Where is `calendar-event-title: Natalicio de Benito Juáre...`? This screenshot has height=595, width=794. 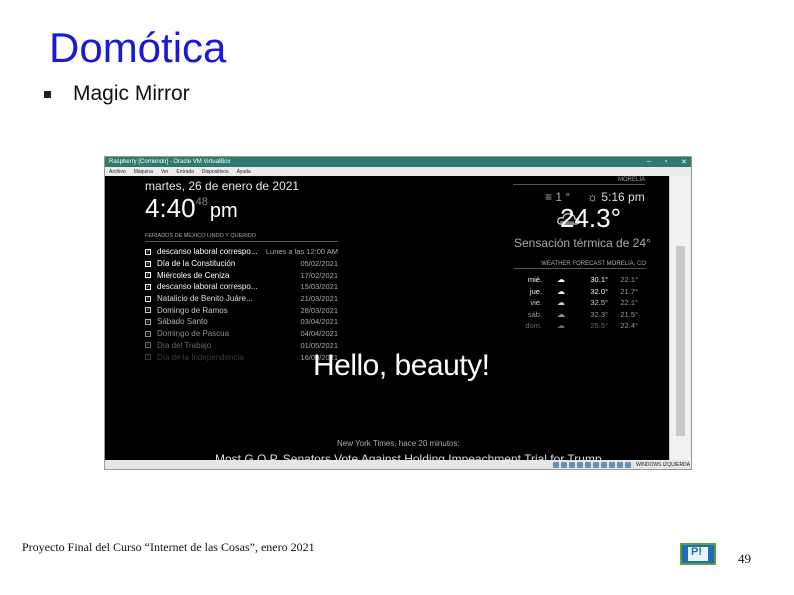
calendar-event-title: Natalicio de Benito Juáre... is located at coordinates (205, 299).